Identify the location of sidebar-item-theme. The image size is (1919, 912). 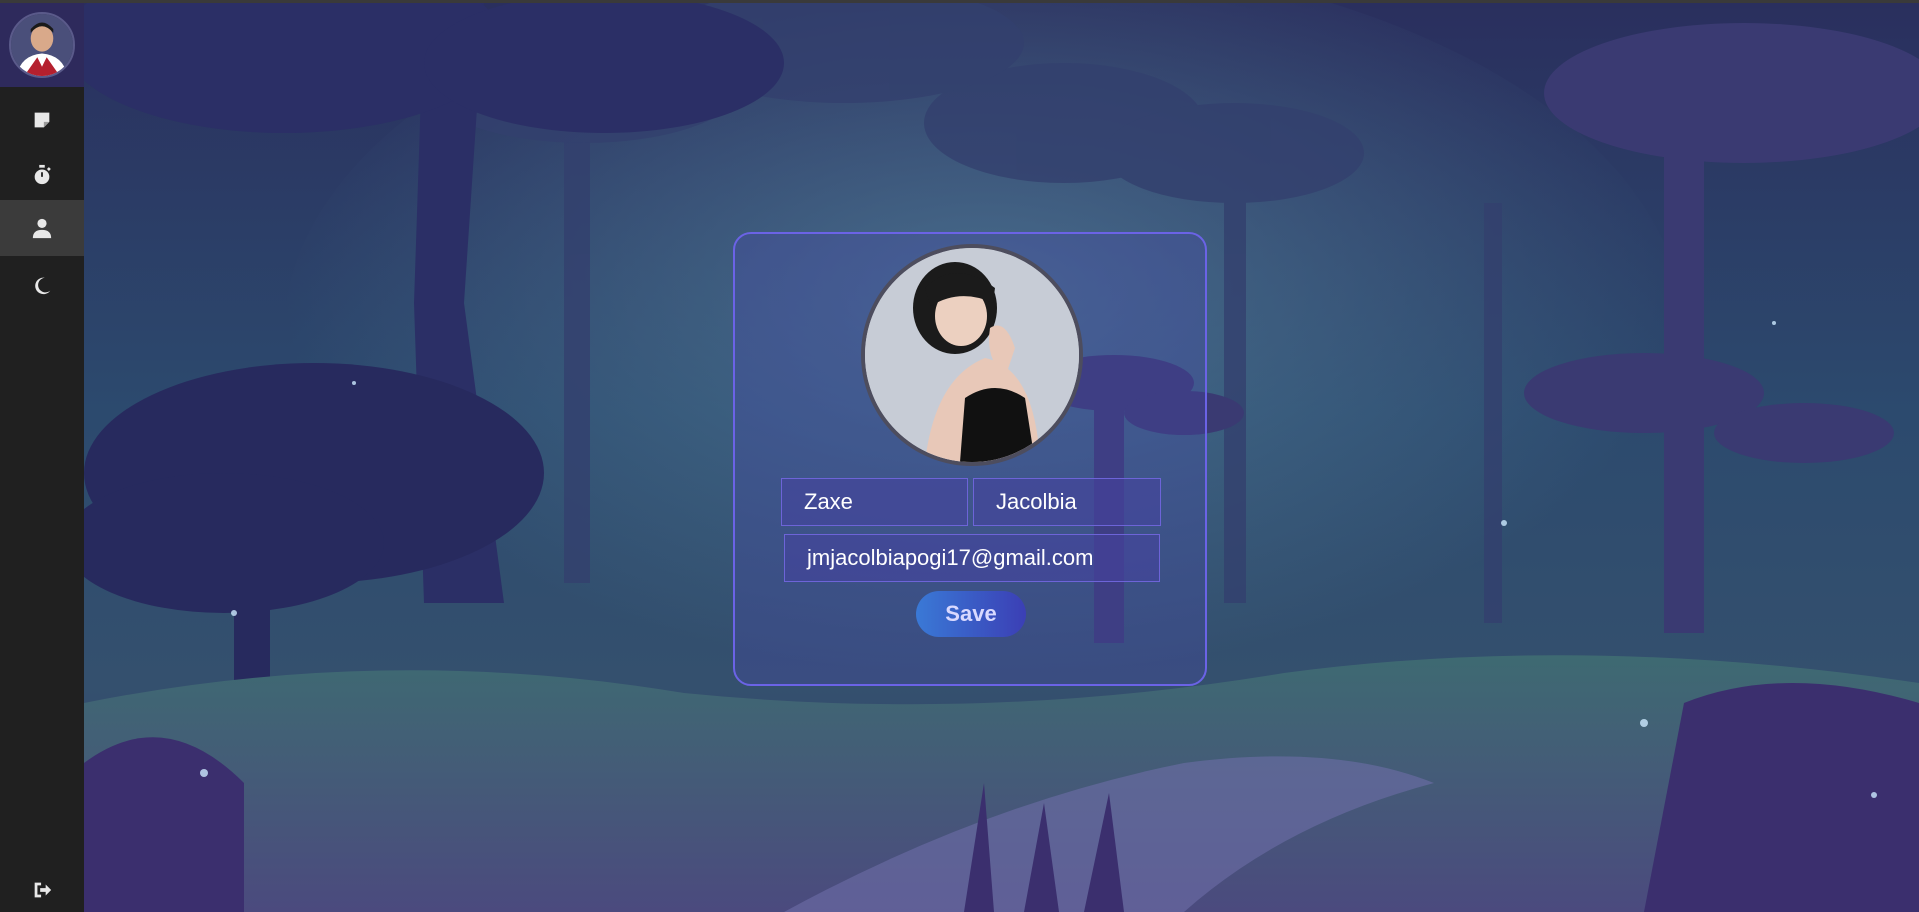
(42, 286).